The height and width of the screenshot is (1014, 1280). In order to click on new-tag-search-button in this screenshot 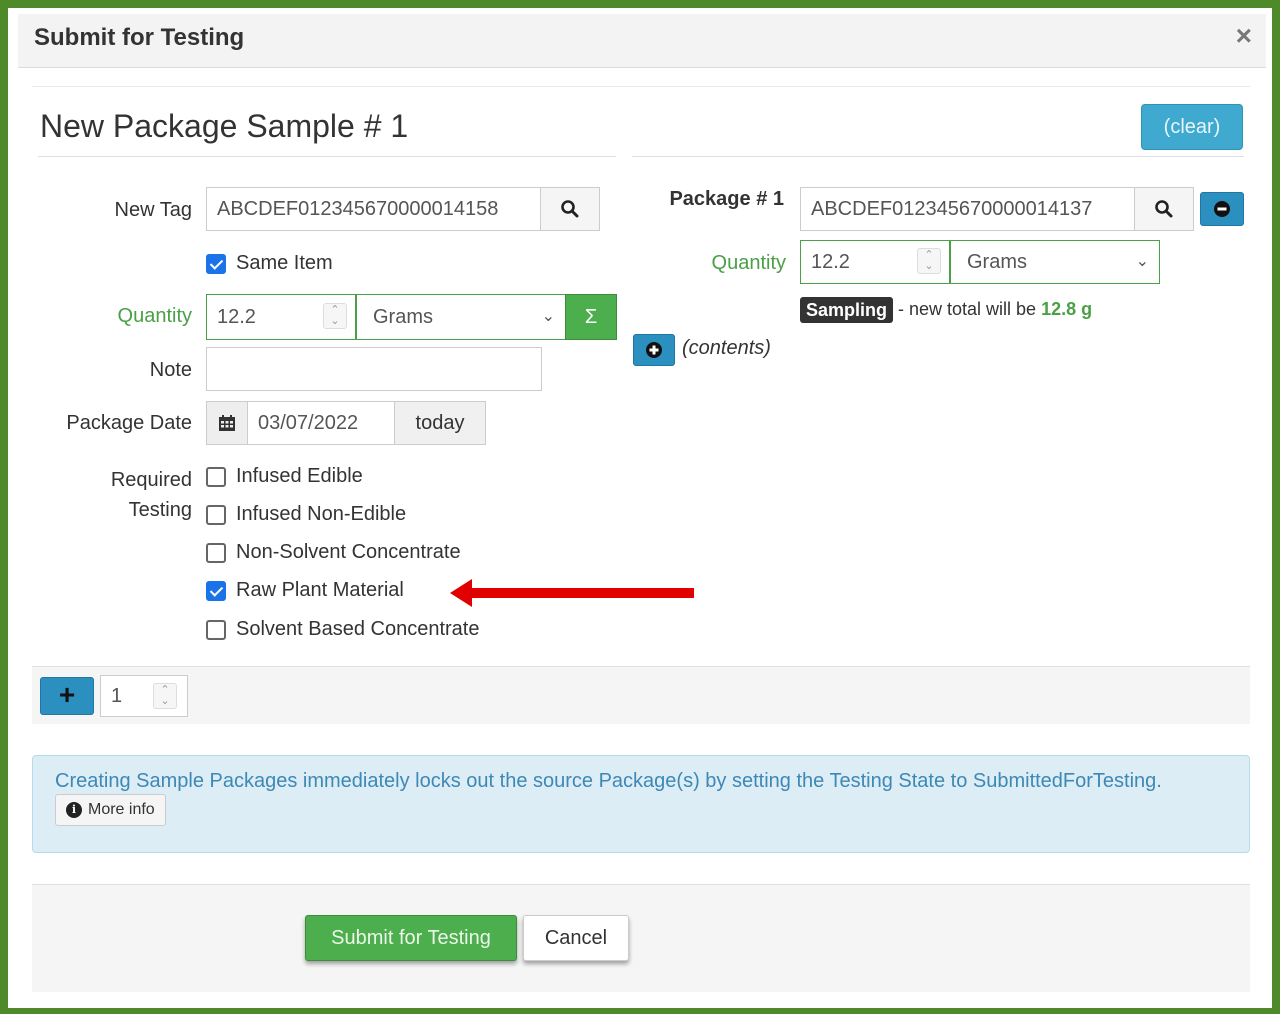, I will do `click(570, 209)`.